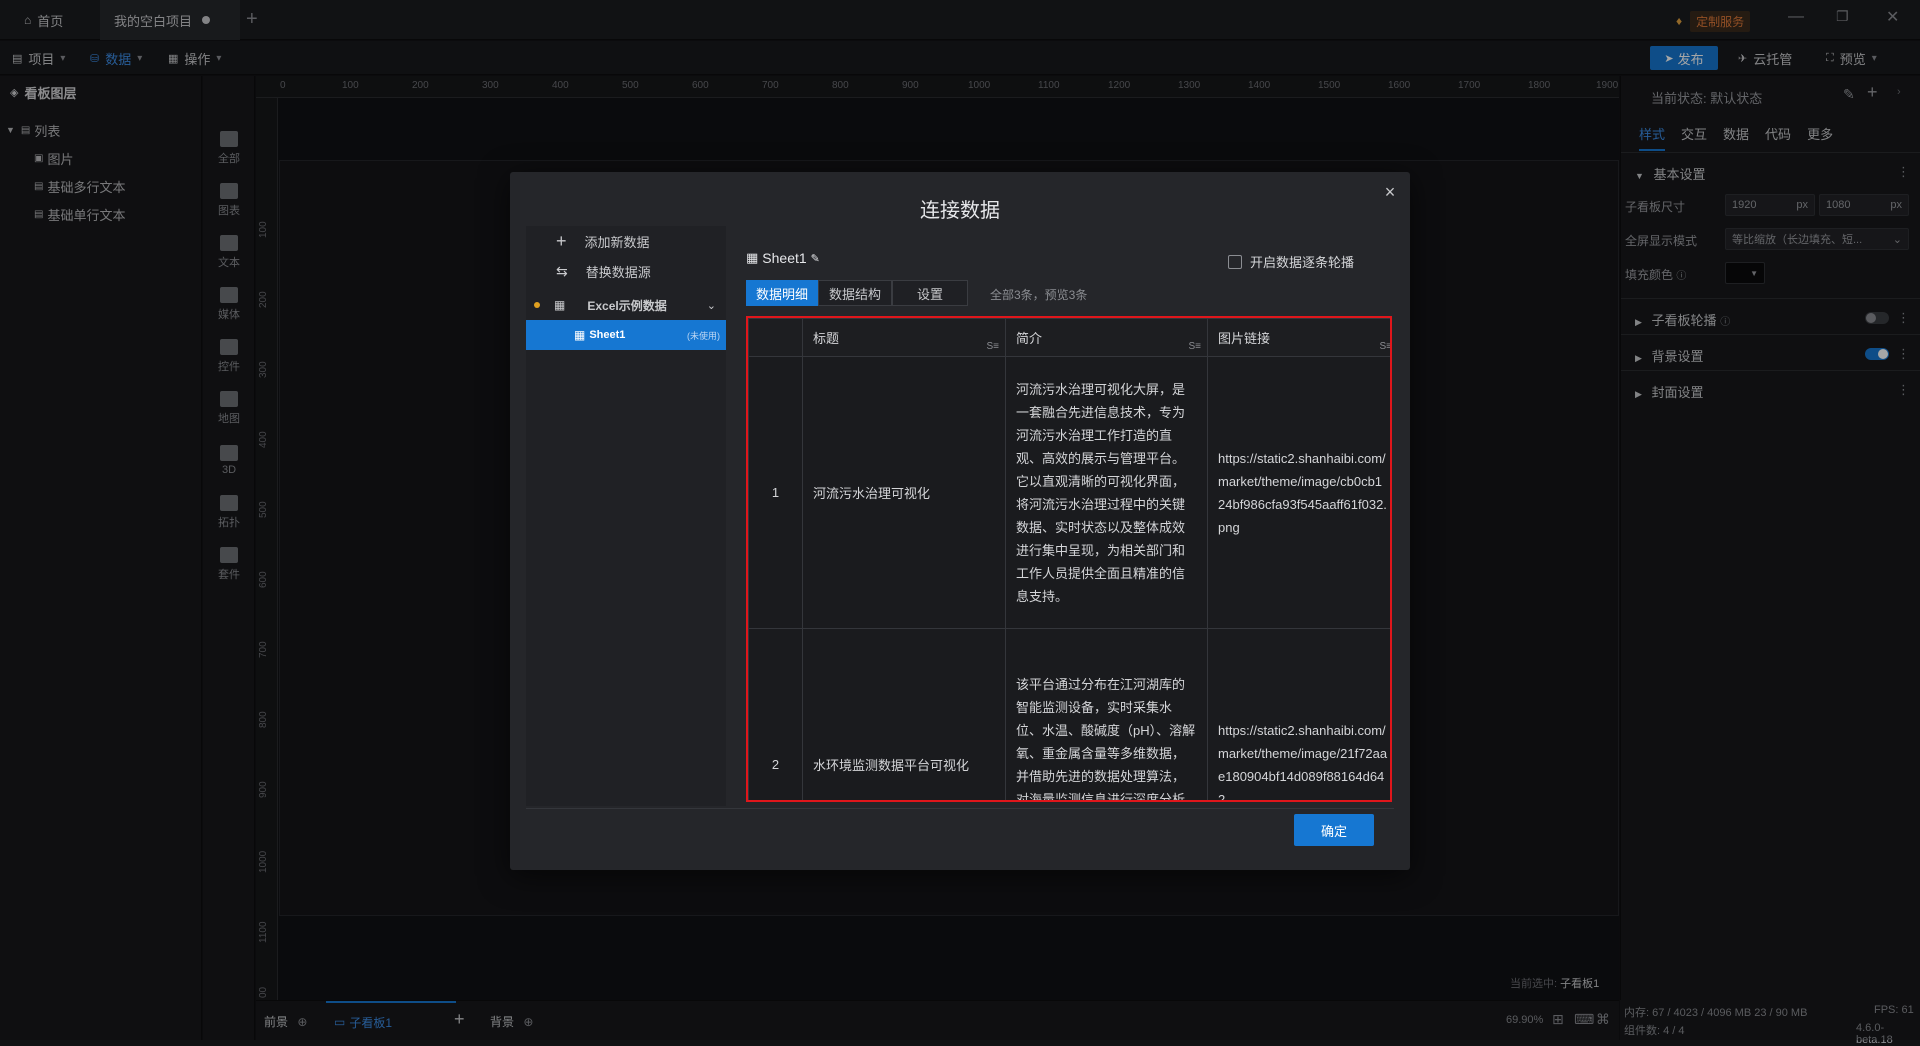 Image resolution: width=1920 pixels, height=1046 pixels. Describe the element at coordinates (561, 240) in the screenshot. I see `plus-icon: +` at that location.